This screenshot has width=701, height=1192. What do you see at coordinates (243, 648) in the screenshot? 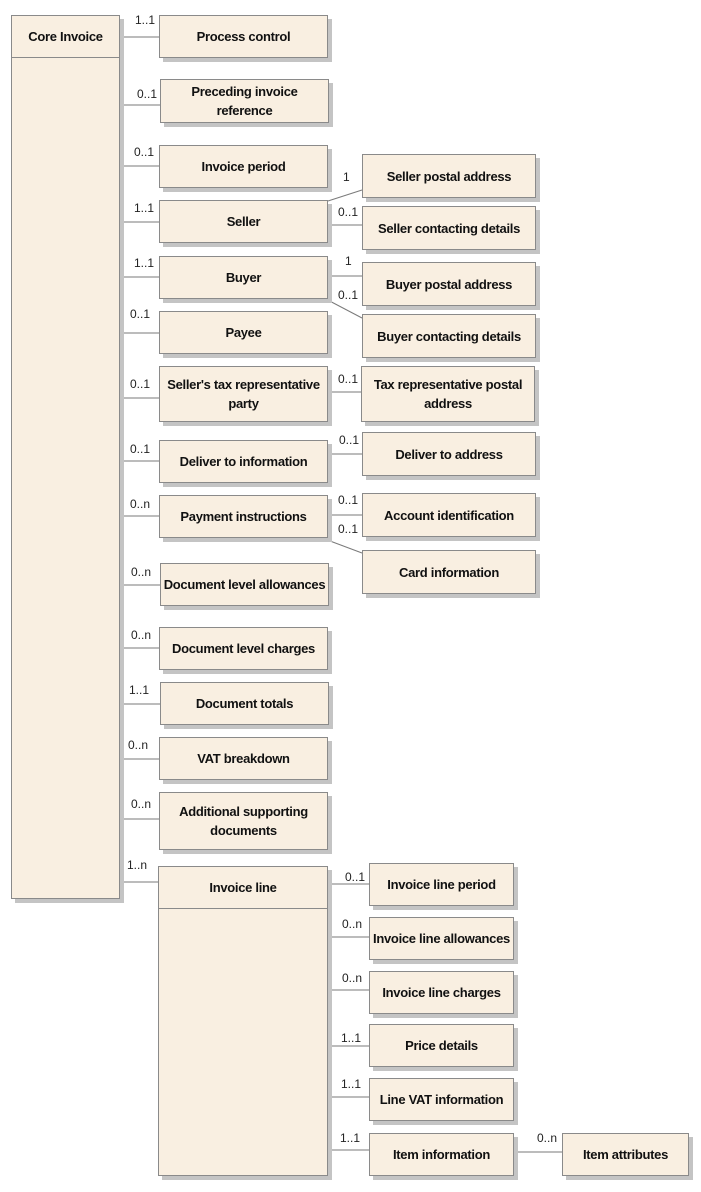
I see `box-document-level-charges: Document level charges` at bounding box center [243, 648].